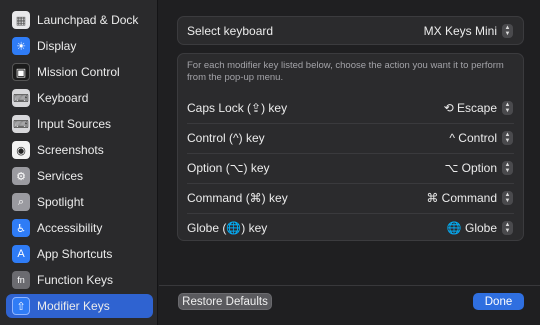 Image resolution: width=540 pixels, height=325 pixels. What do you see at coordinates (79, 46) in the screenshot?
I see `sidebar-item-display: ☀ Display` at bounding box center [79, 46].